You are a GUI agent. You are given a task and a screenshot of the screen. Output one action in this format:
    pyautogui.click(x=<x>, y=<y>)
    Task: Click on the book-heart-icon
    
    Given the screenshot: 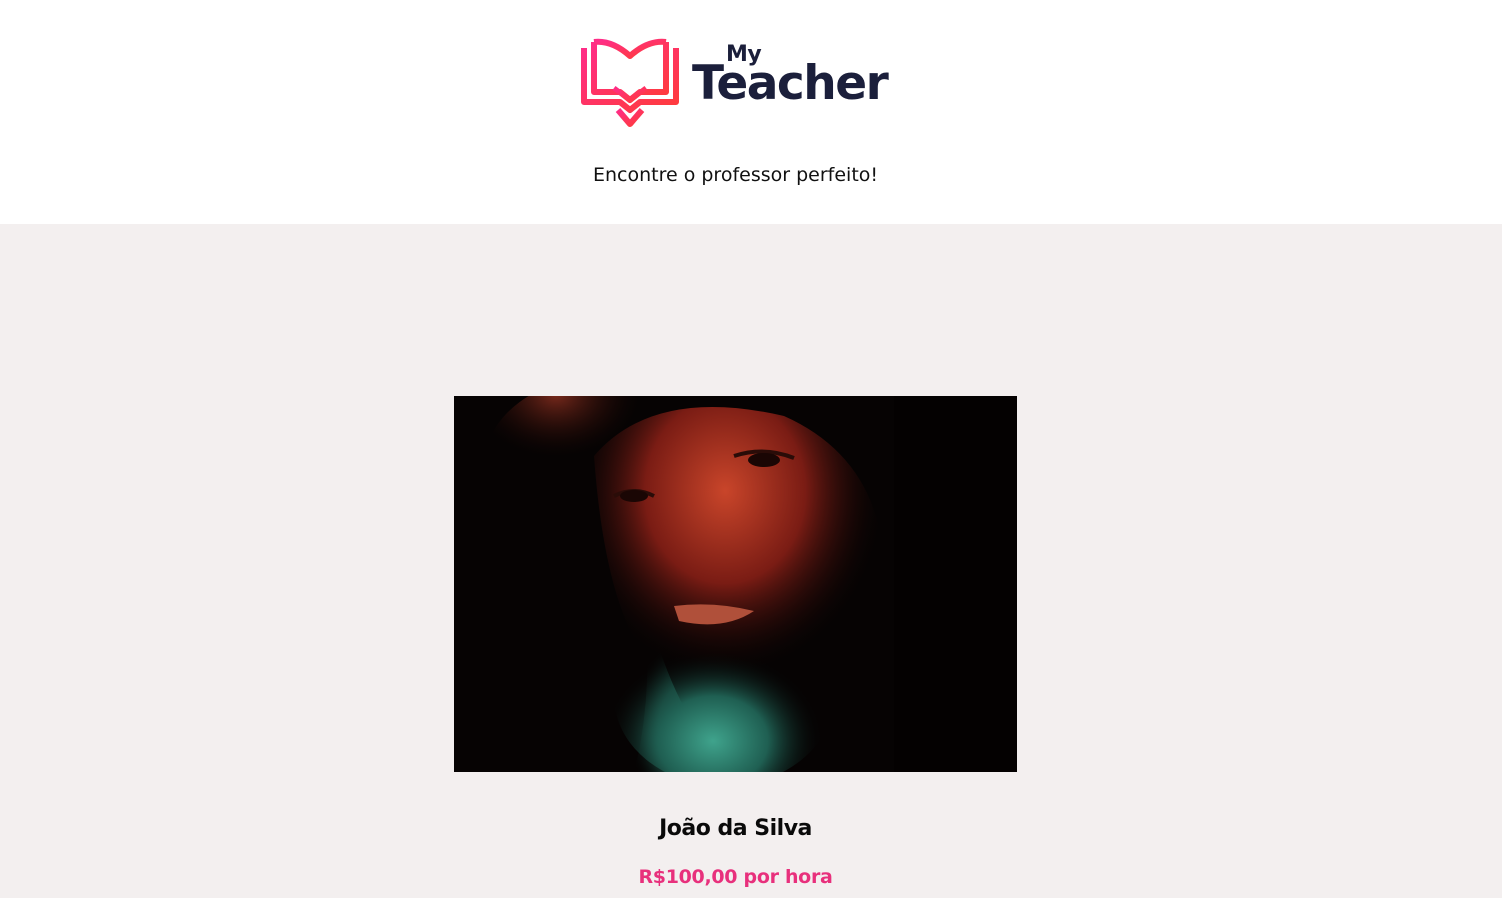 What is the action you would take?
    pyautogui.click(x=630, y=82)
    